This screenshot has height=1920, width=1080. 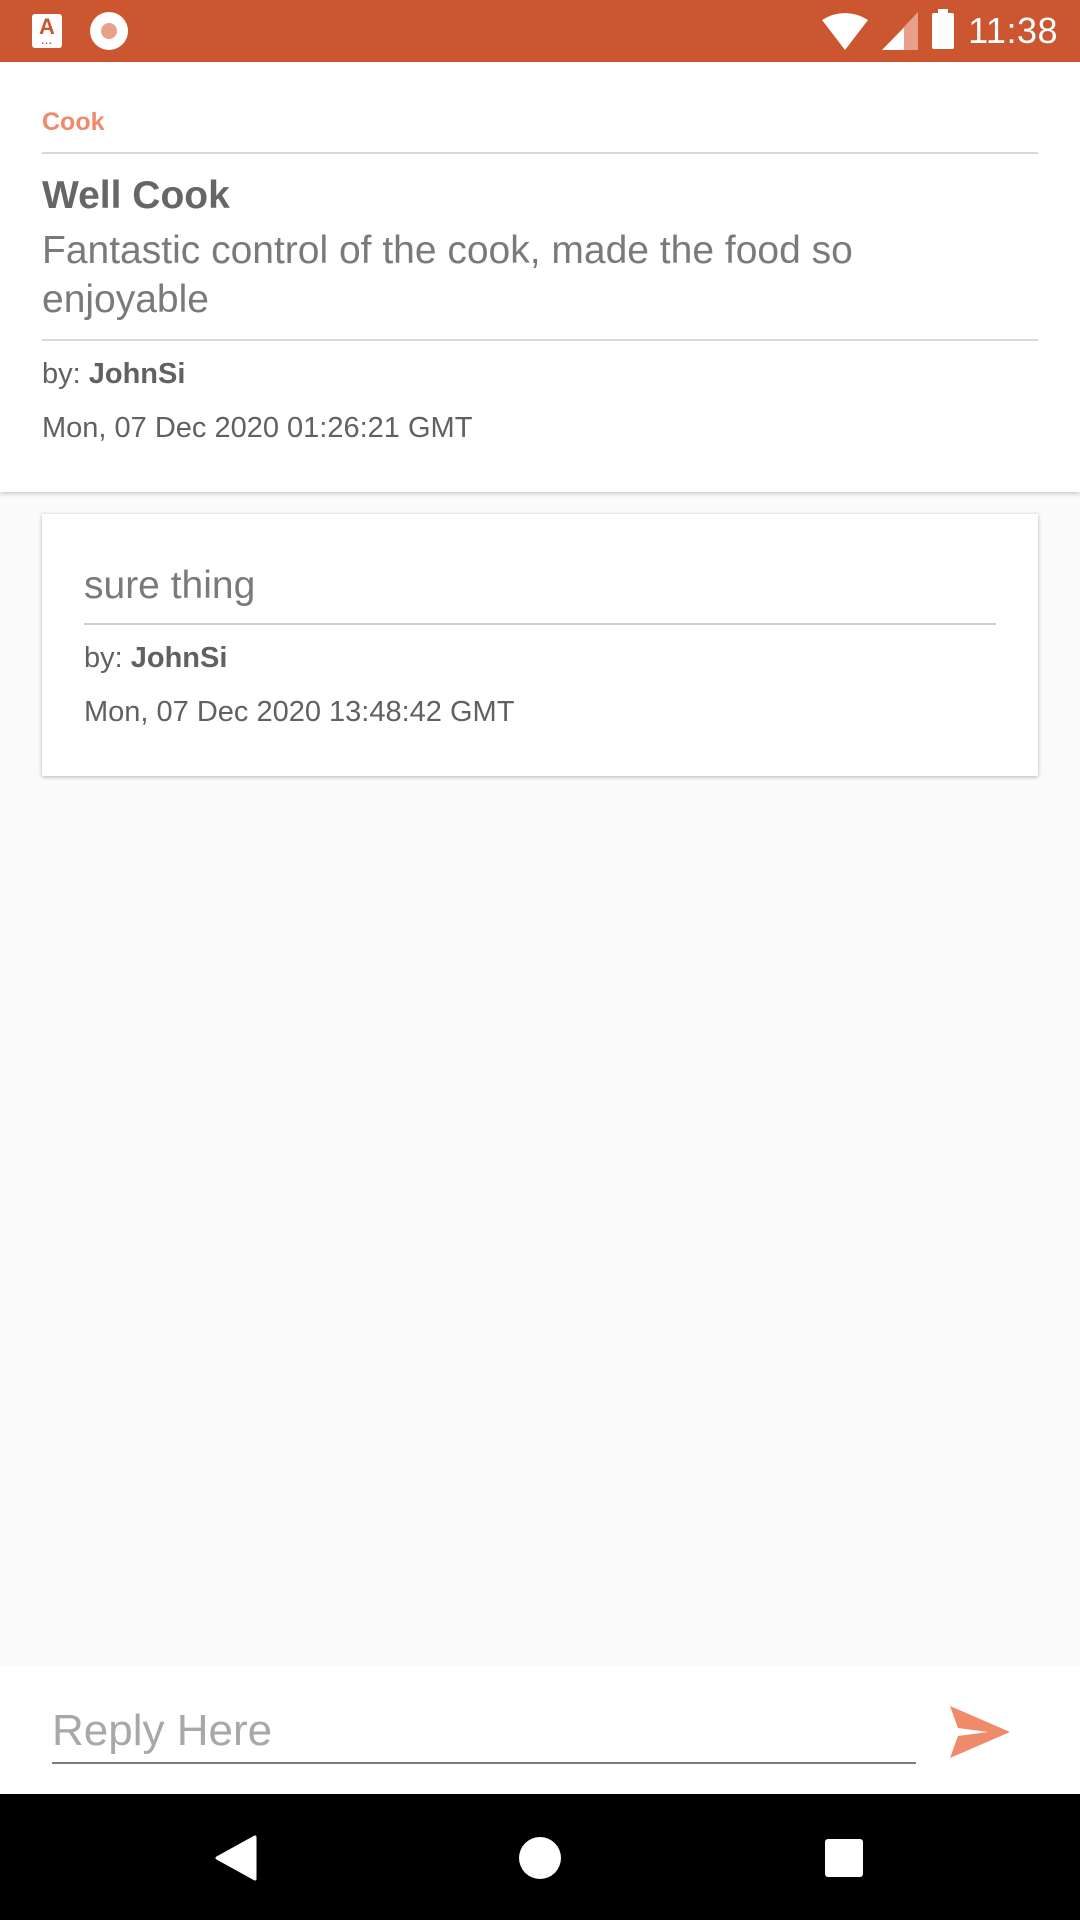 I want to click on recents-icon, so click(x=844, y=1858).